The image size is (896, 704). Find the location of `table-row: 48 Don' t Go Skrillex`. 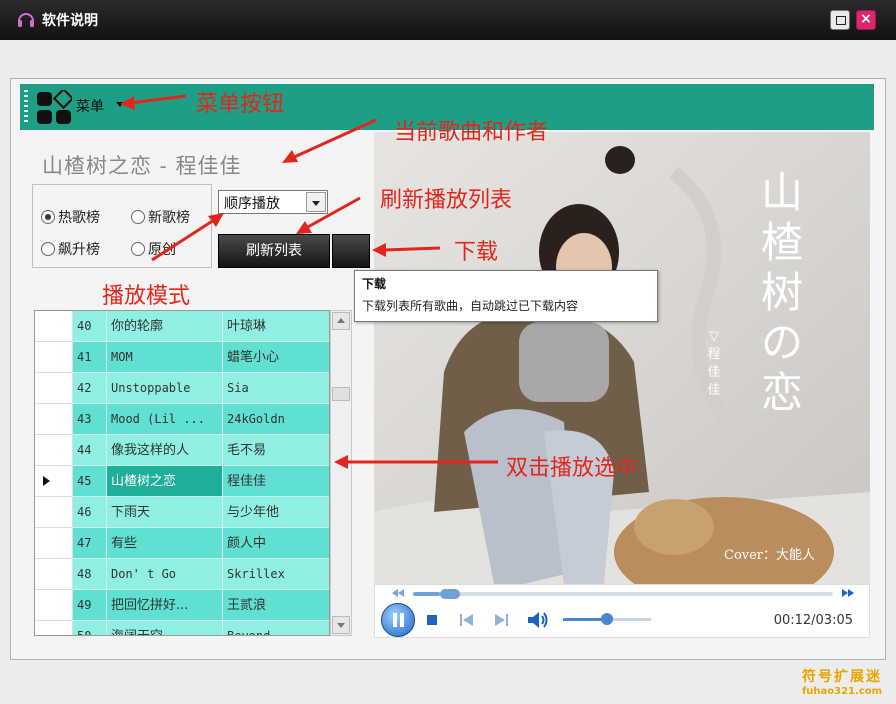

table-row: 48 Don' t Go Skrillex is located at coordinates (182, 574).